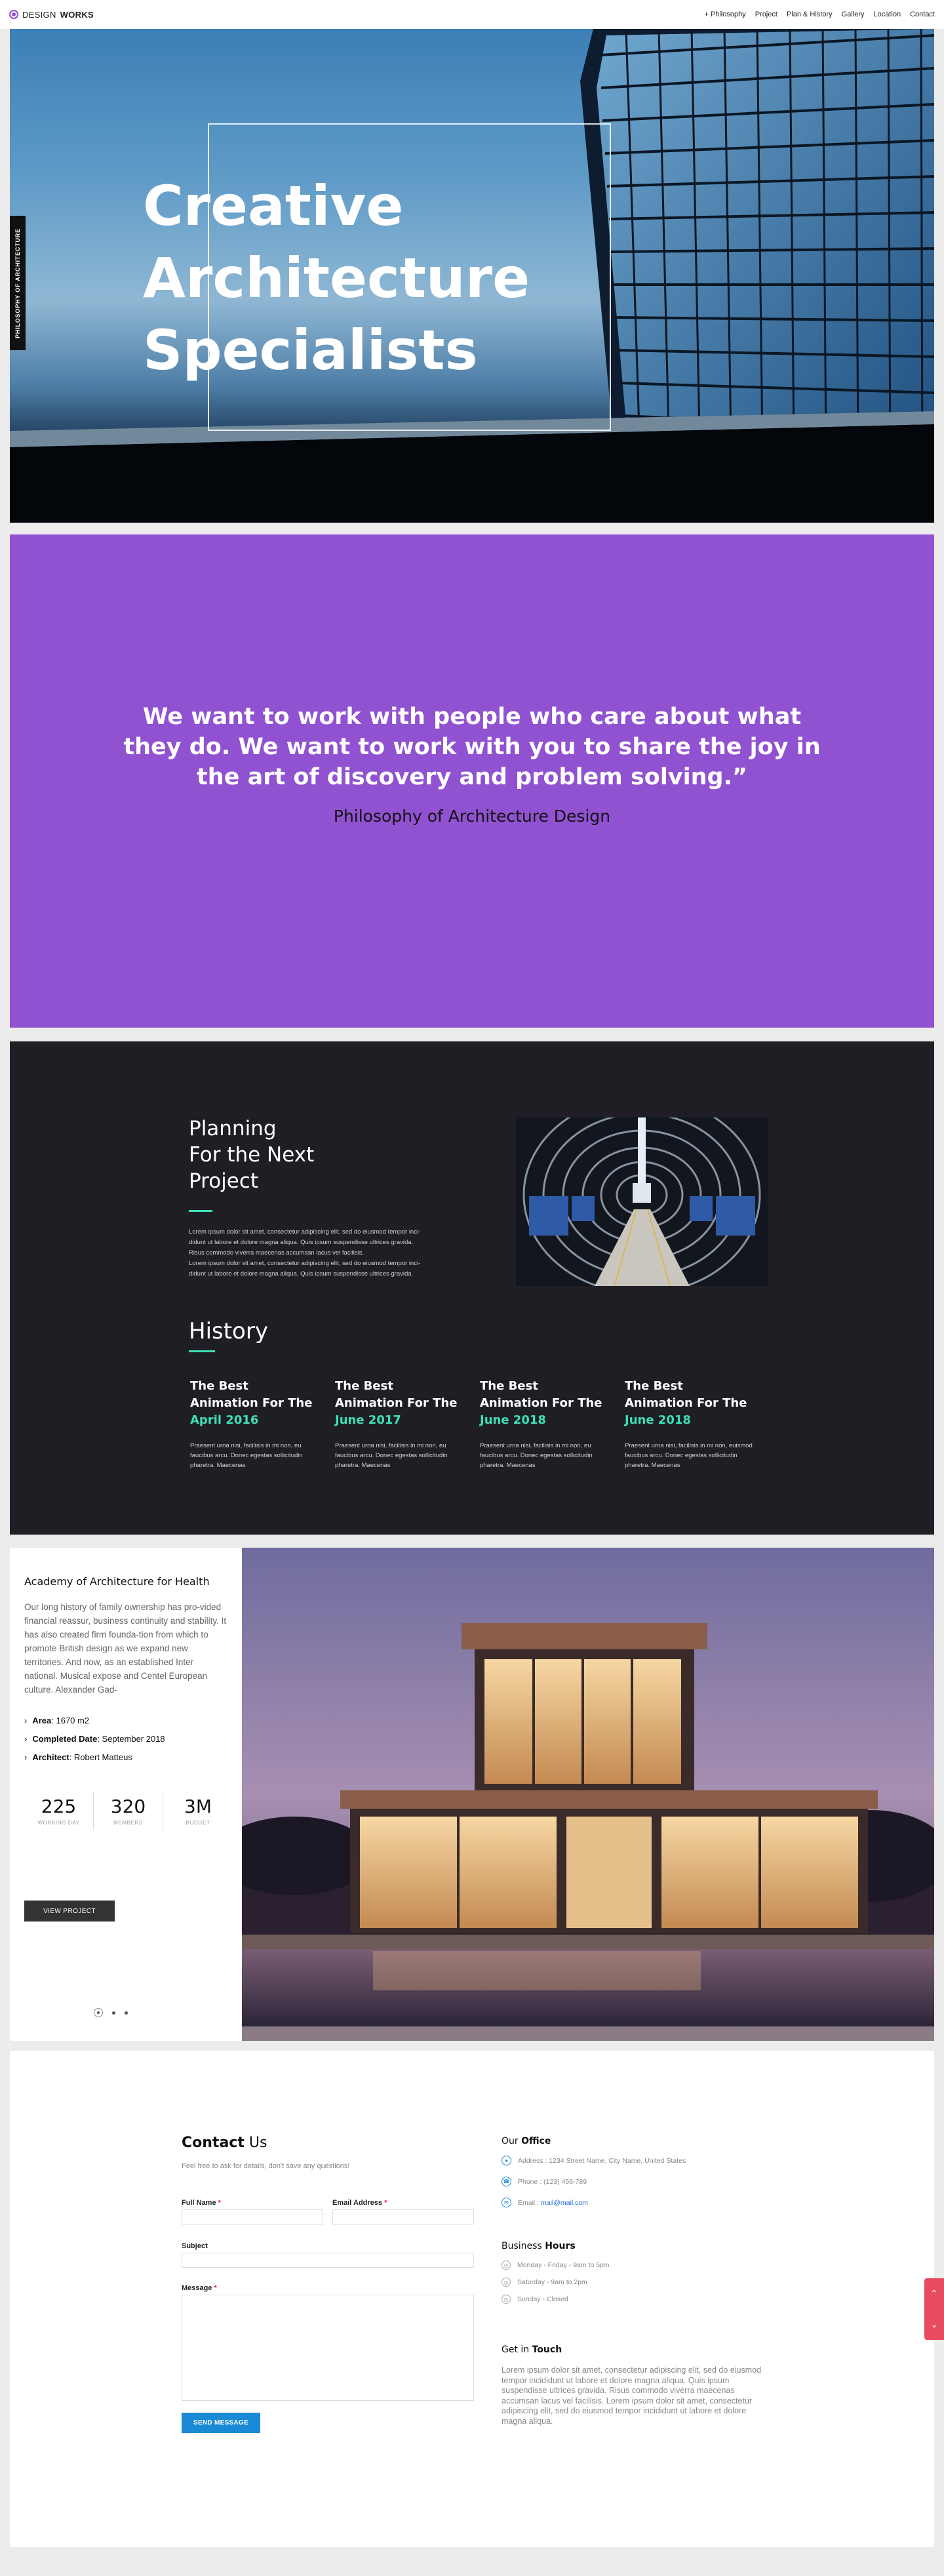  What do you see at coordinates (853, 14) in the screenshot?
I see `nav-gallery: Gallery` at bounding box center [853, 14].